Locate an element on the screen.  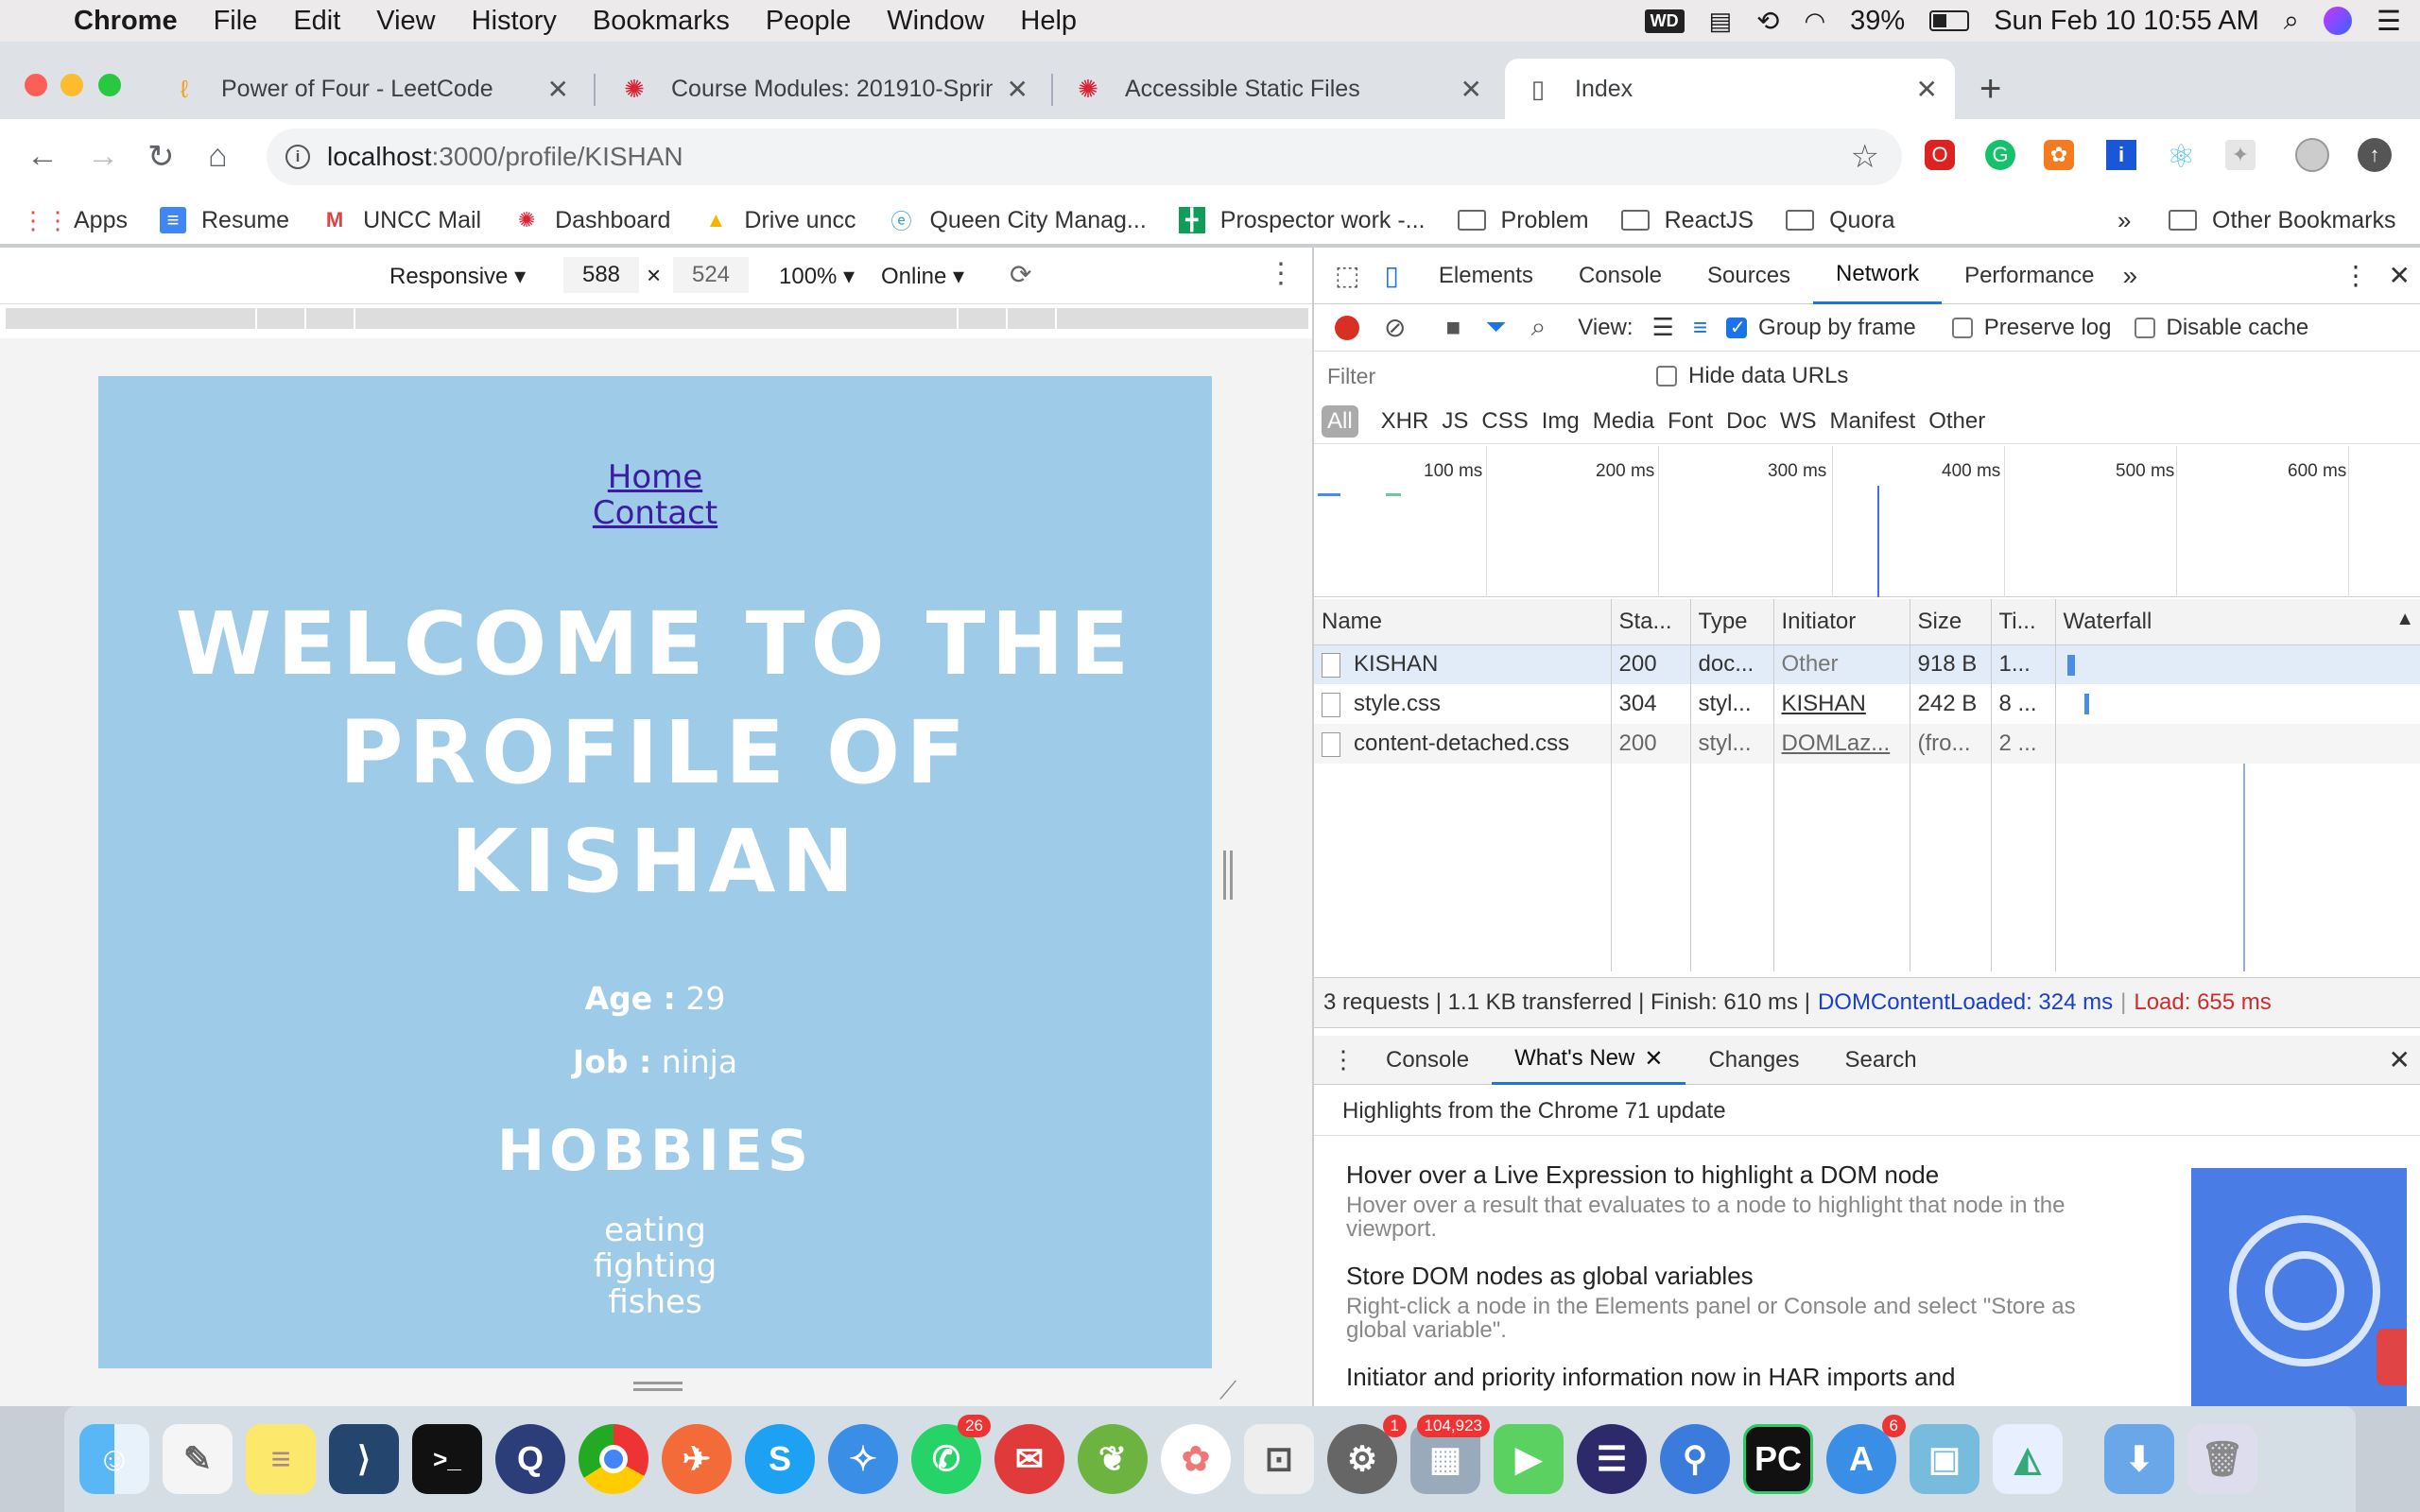
type-xhr: XHR is located at coordinates (1405, 421).